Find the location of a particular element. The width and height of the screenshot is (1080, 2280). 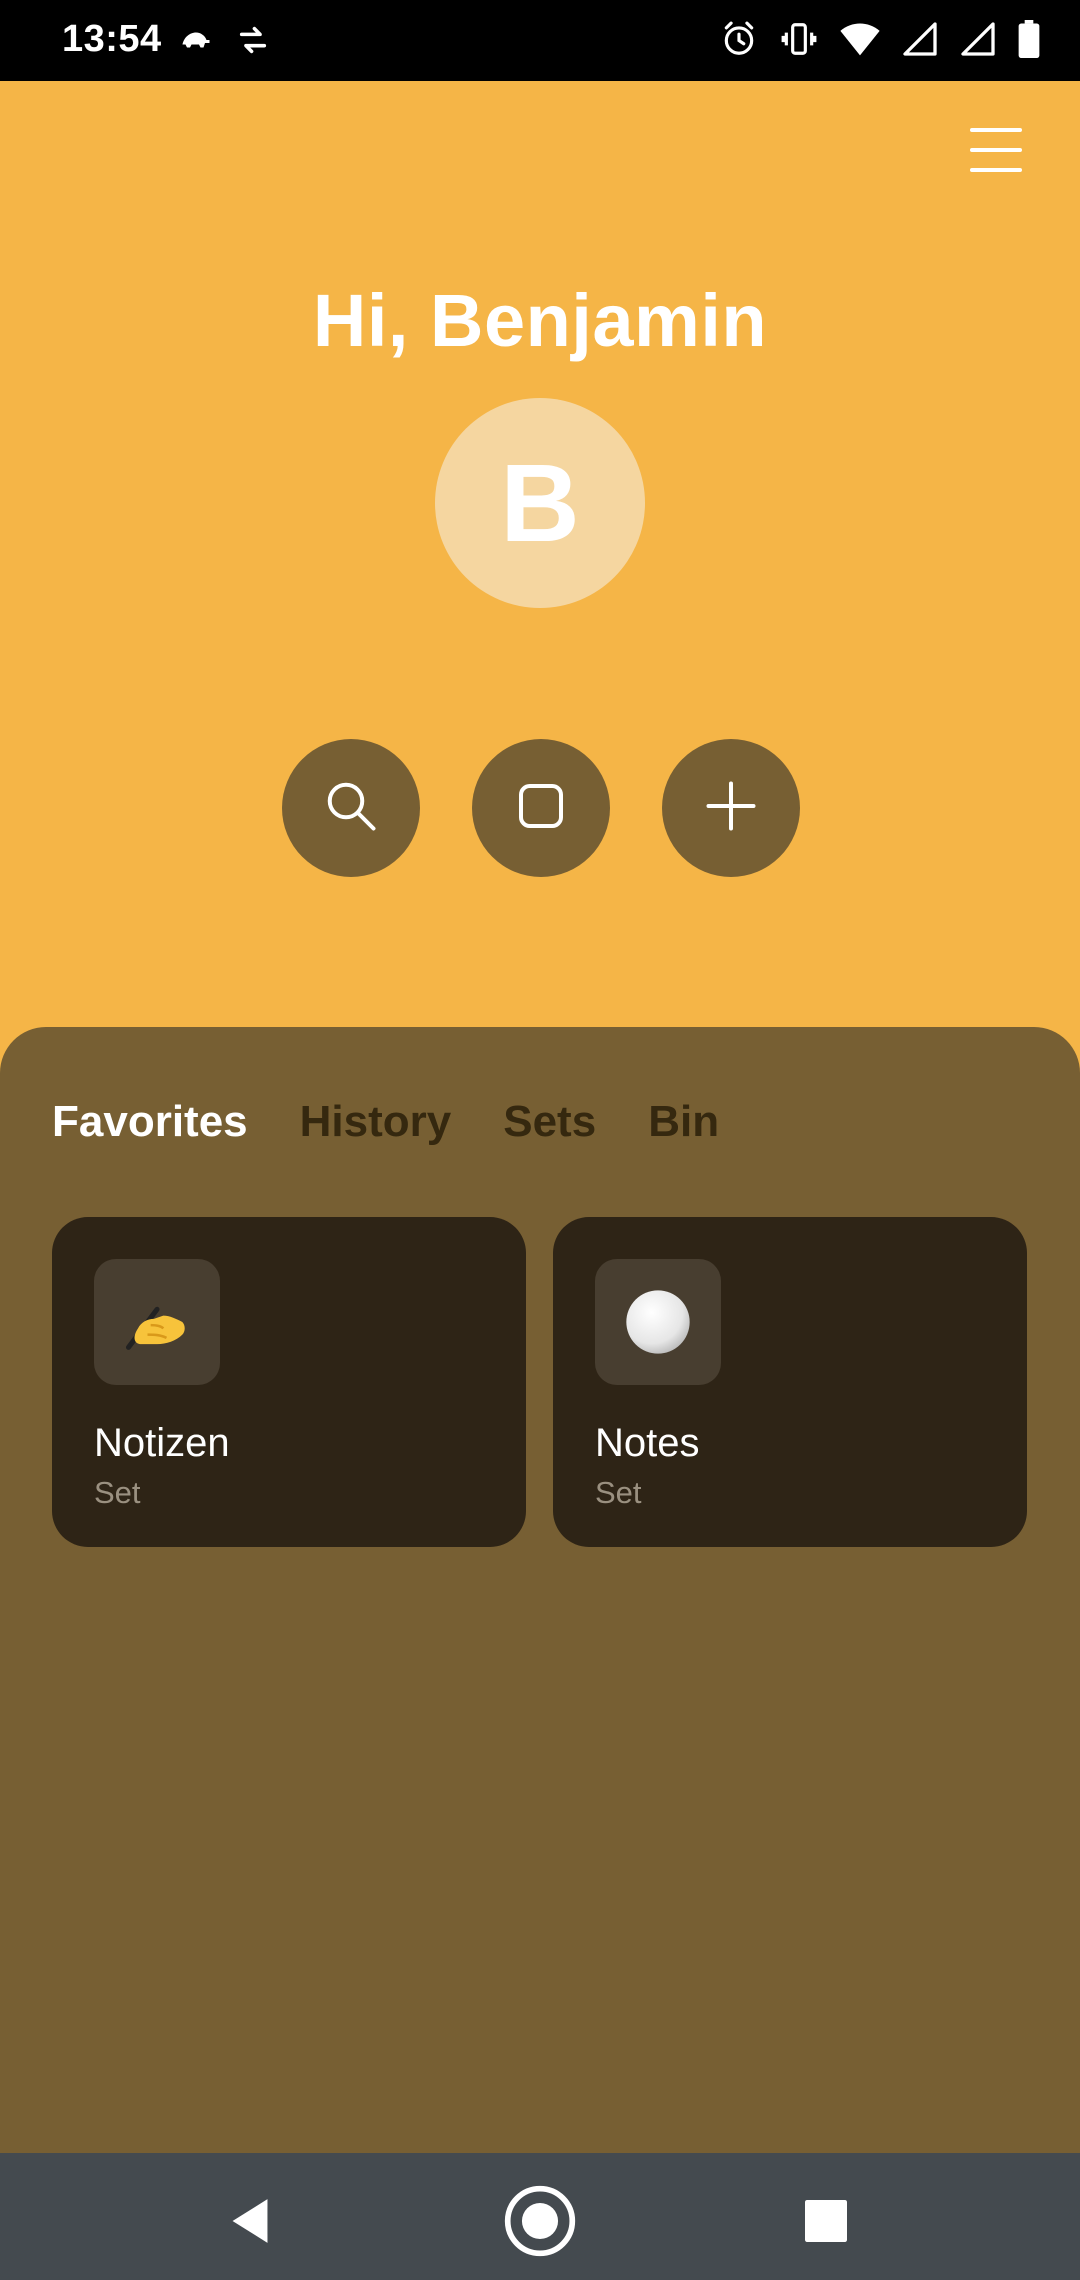

status-left-icons is located at coordinates (224, 40).